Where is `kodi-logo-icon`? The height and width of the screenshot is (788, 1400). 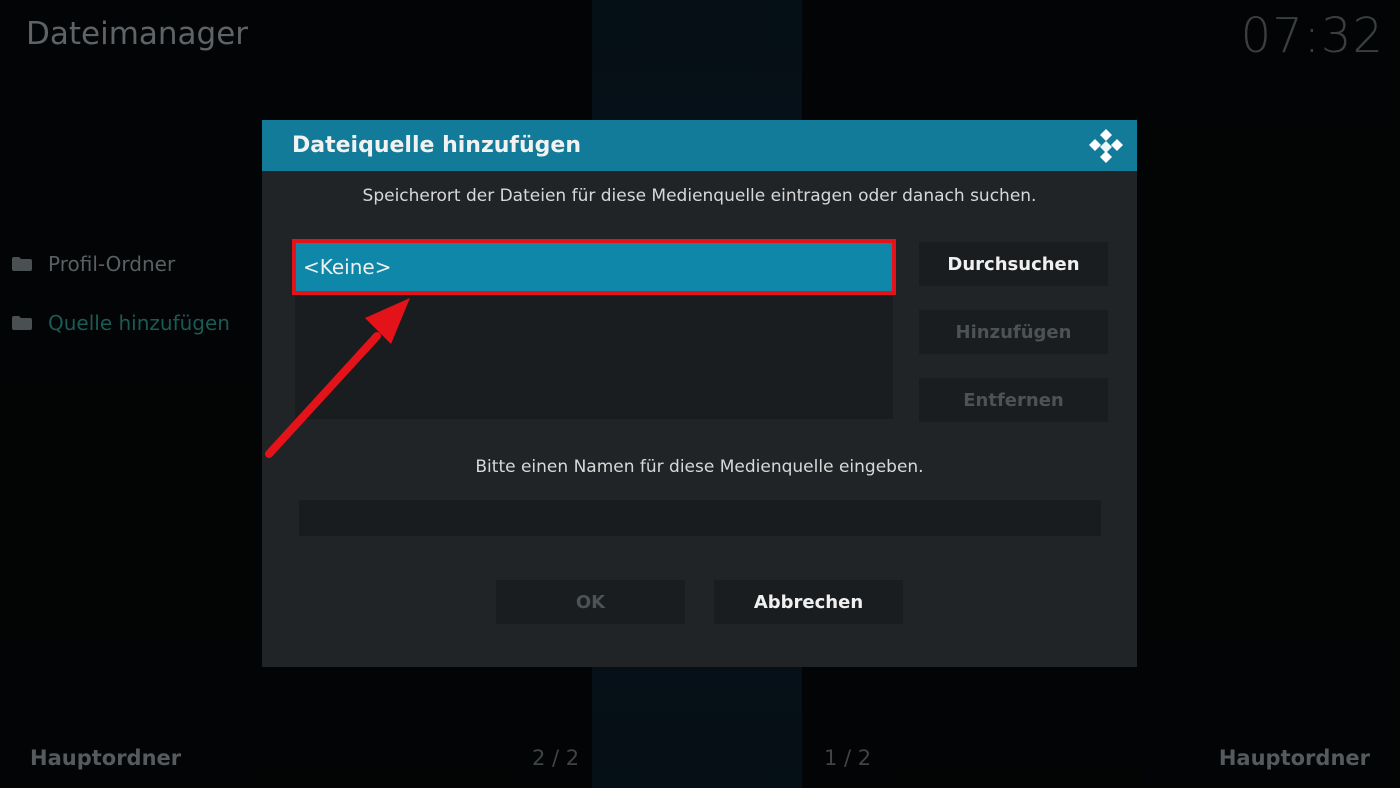 kodi-logo-icon is located at coordinates (1106, 146).